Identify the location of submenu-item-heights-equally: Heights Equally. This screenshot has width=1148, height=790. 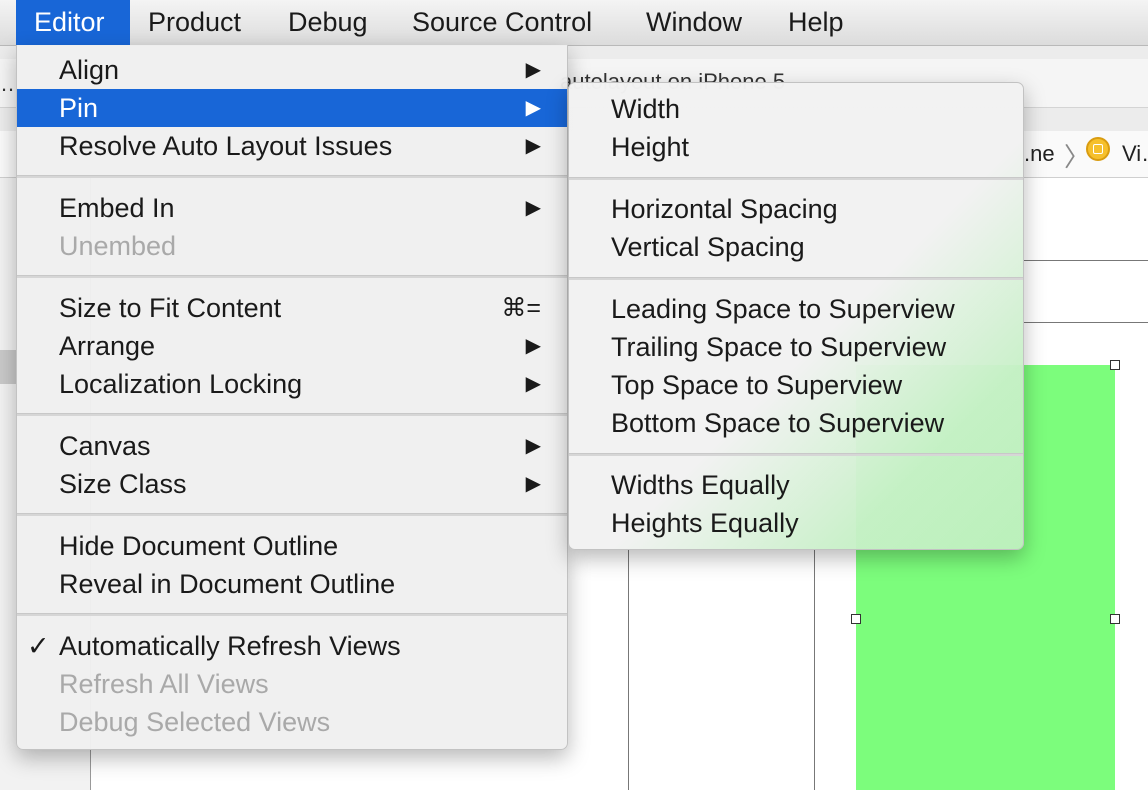
(796, 523).